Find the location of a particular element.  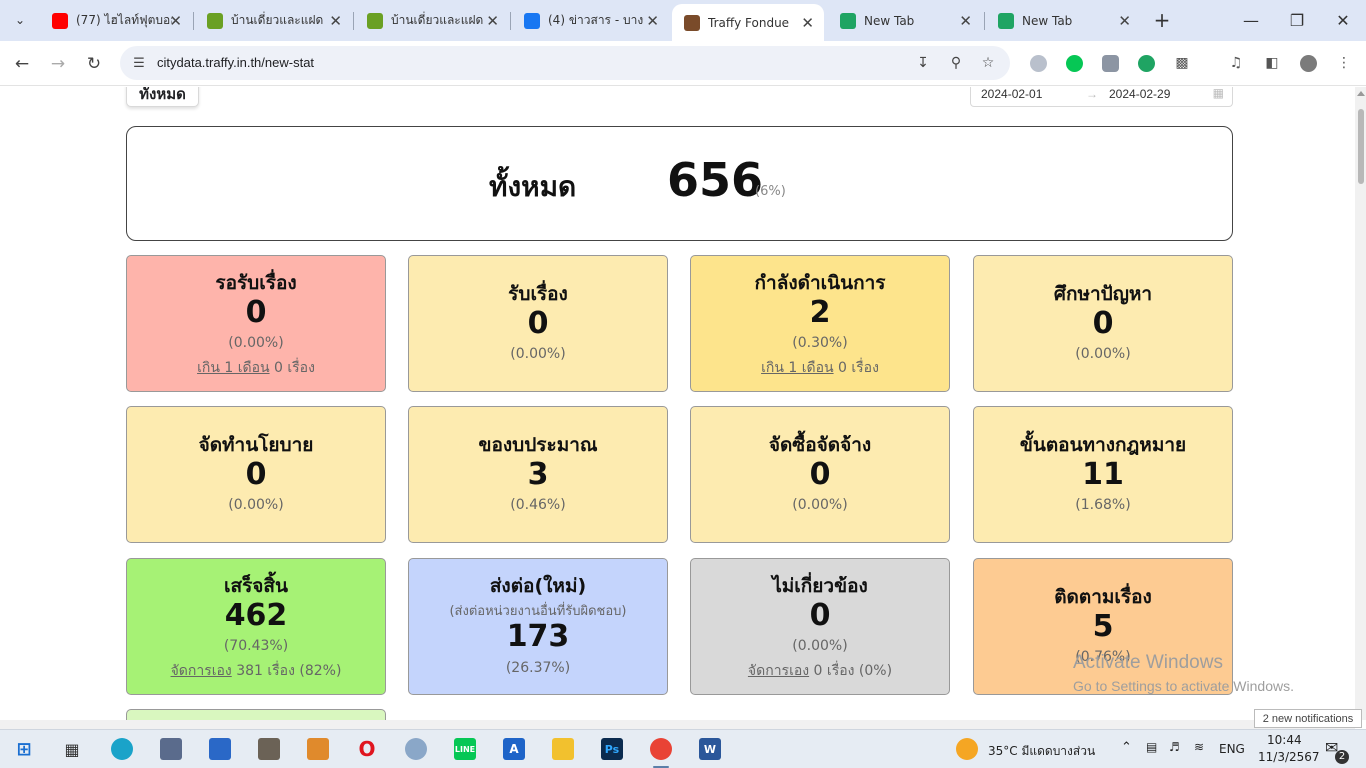

date-range-picker: 2024-02-01 → 2024-02-29 ▦ is located at coordinates (1101, 97).